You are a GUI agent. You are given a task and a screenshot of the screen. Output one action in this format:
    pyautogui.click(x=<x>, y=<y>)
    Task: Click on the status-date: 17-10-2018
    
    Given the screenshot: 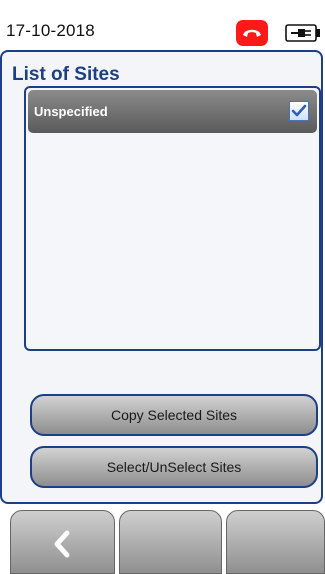 What is the action you would take?
    pyautogui.click(x=50, y=30)
    